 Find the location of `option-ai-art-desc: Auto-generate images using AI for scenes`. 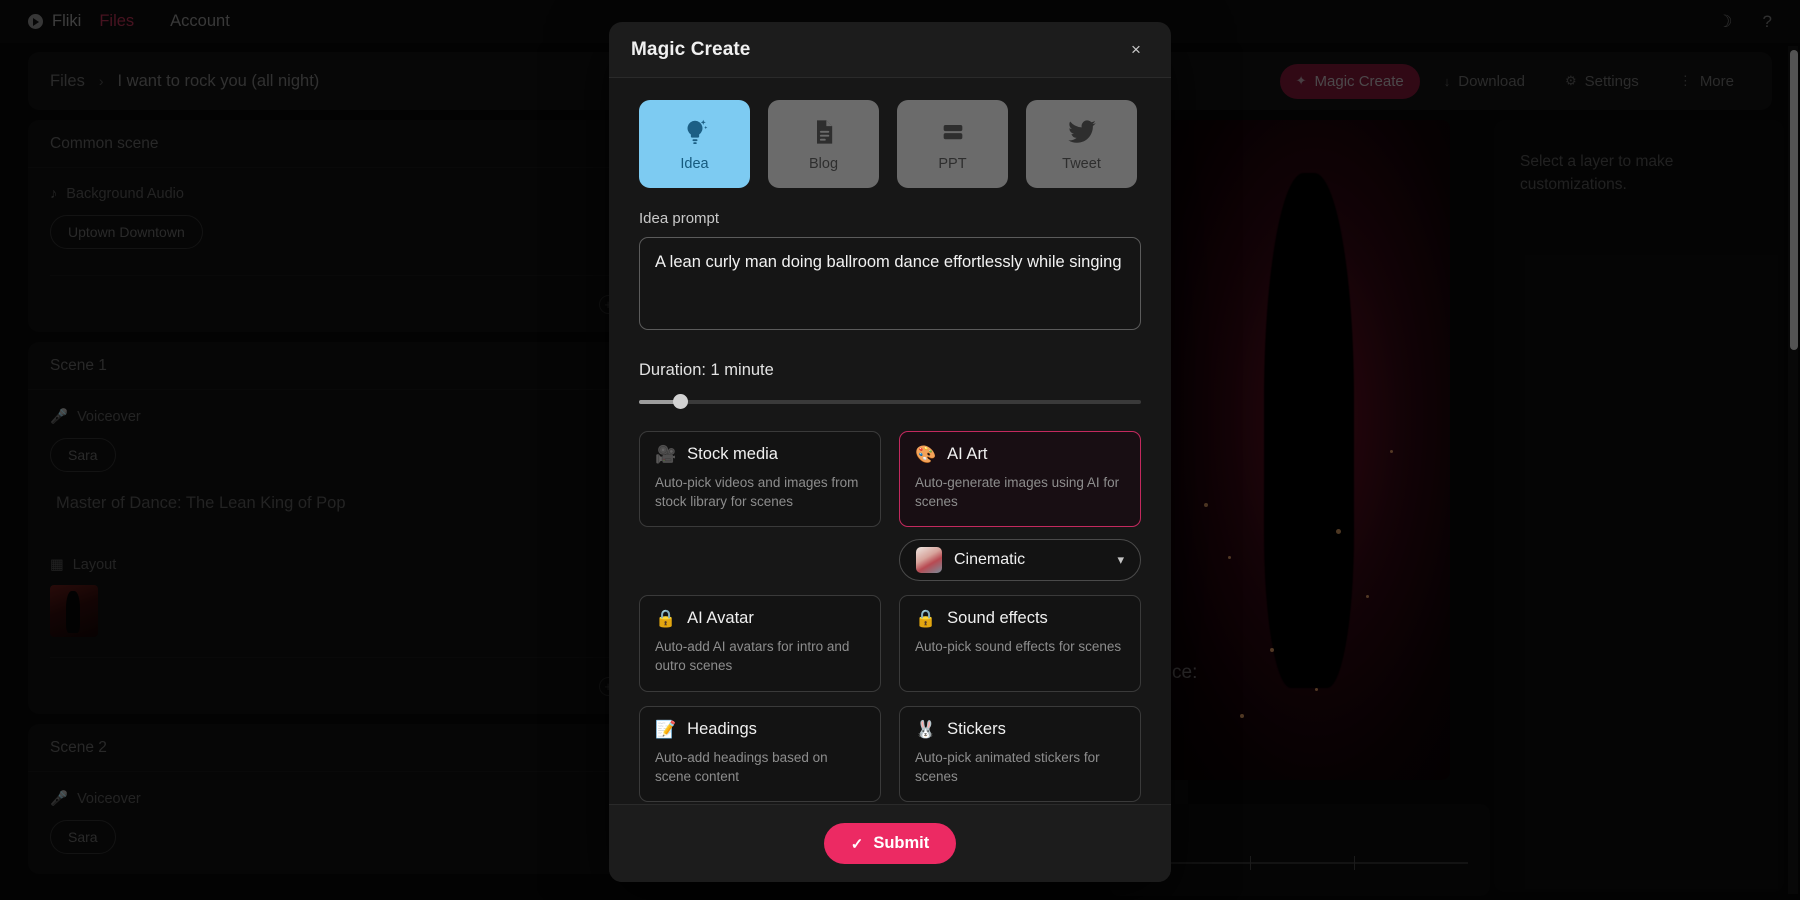

option-ai-art-desc: Auto-generate images using AI for scenes is located at coordinates (1017, 492).